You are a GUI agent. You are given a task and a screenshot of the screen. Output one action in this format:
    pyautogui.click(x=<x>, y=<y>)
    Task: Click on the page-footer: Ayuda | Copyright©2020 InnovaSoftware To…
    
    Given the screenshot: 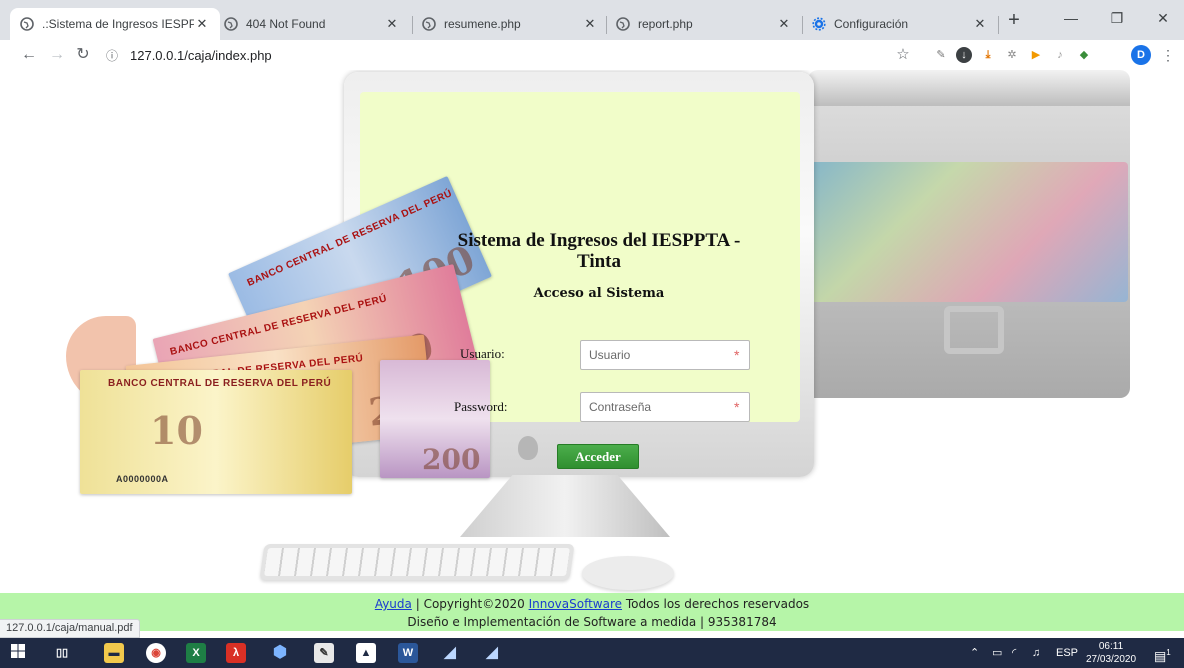 What is the action you would take?
    pyautogui.click(x=592, y=612)
    